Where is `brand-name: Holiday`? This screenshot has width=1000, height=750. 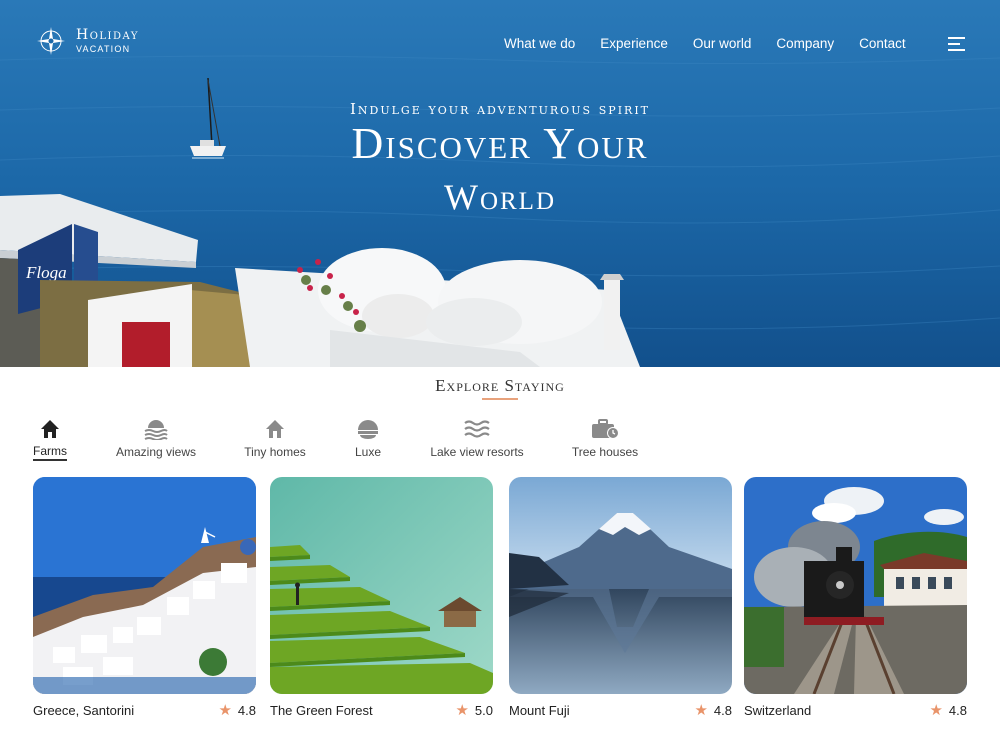 brand-name: Holiday is located at coordinates (107, 35).